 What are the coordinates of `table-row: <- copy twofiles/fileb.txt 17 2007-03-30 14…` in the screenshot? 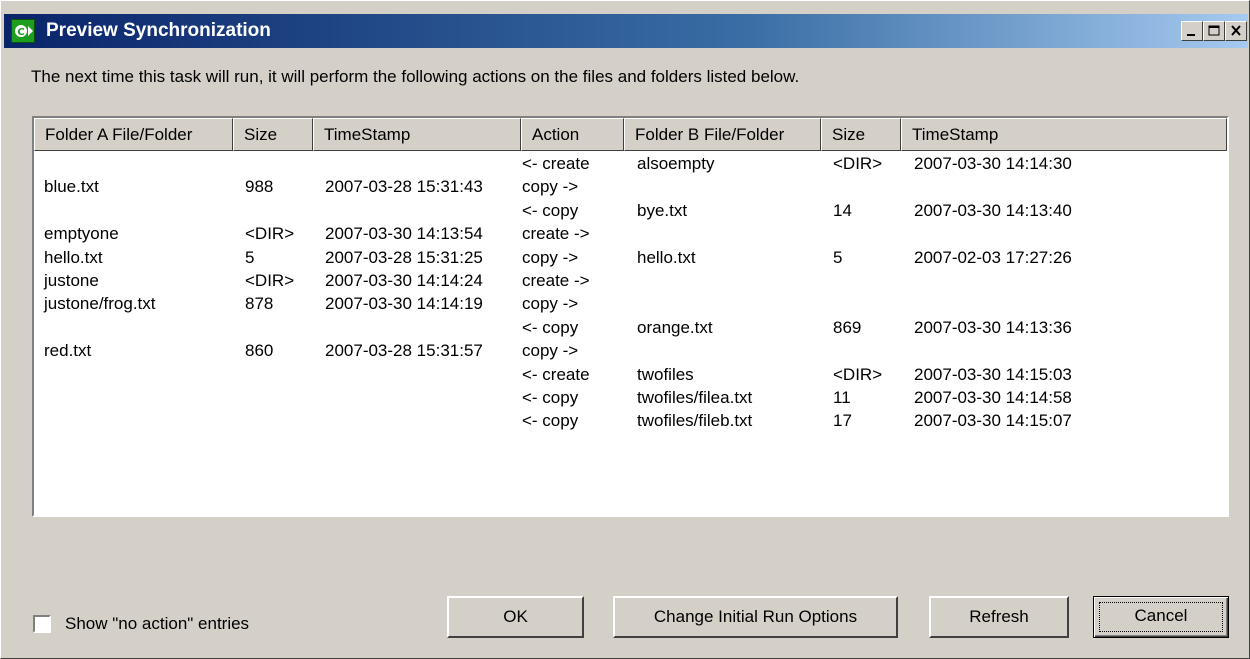 It's located at (630, 420).